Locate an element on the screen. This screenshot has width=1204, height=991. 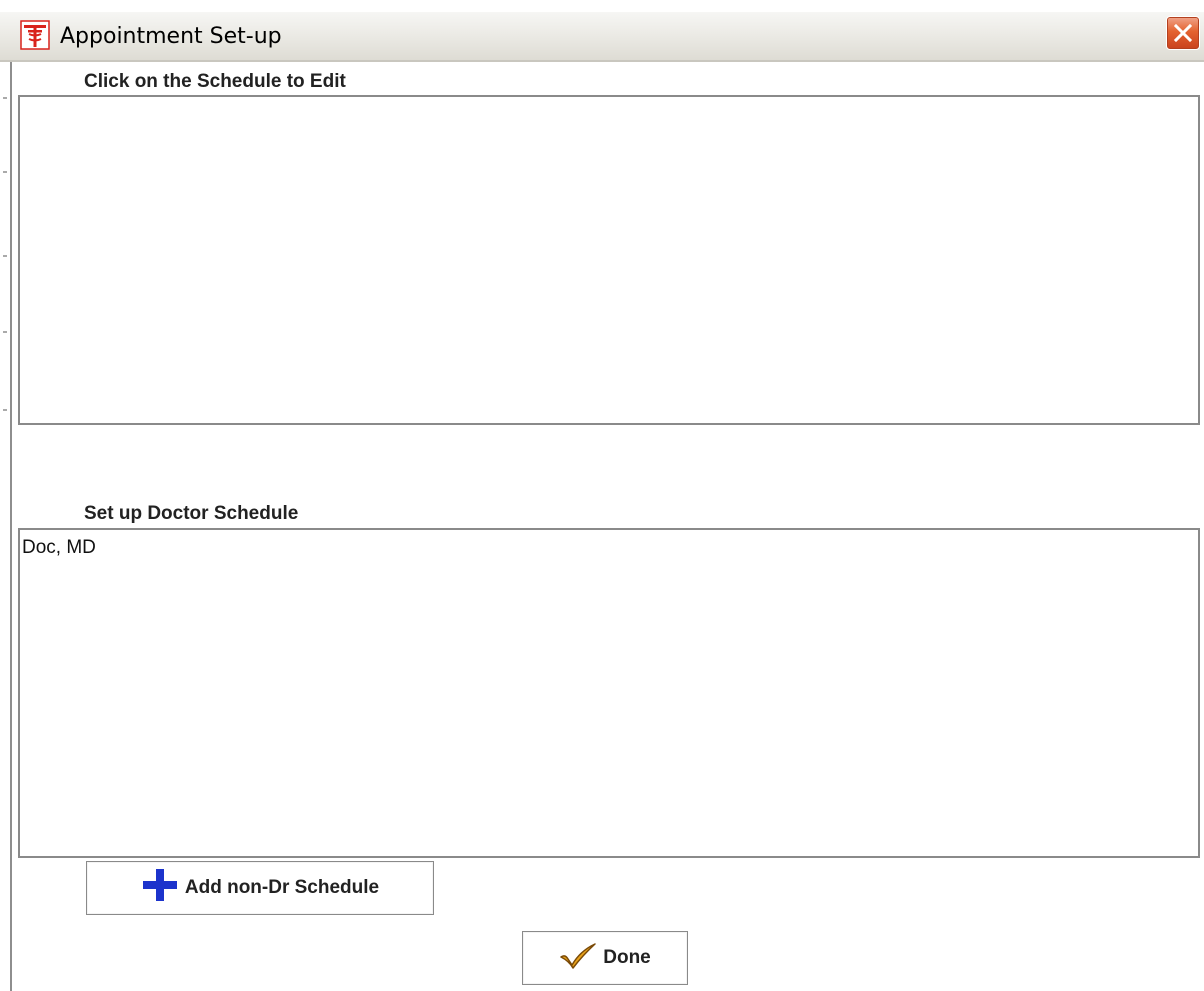
done-label: Done is located at coordinates (627, 957).